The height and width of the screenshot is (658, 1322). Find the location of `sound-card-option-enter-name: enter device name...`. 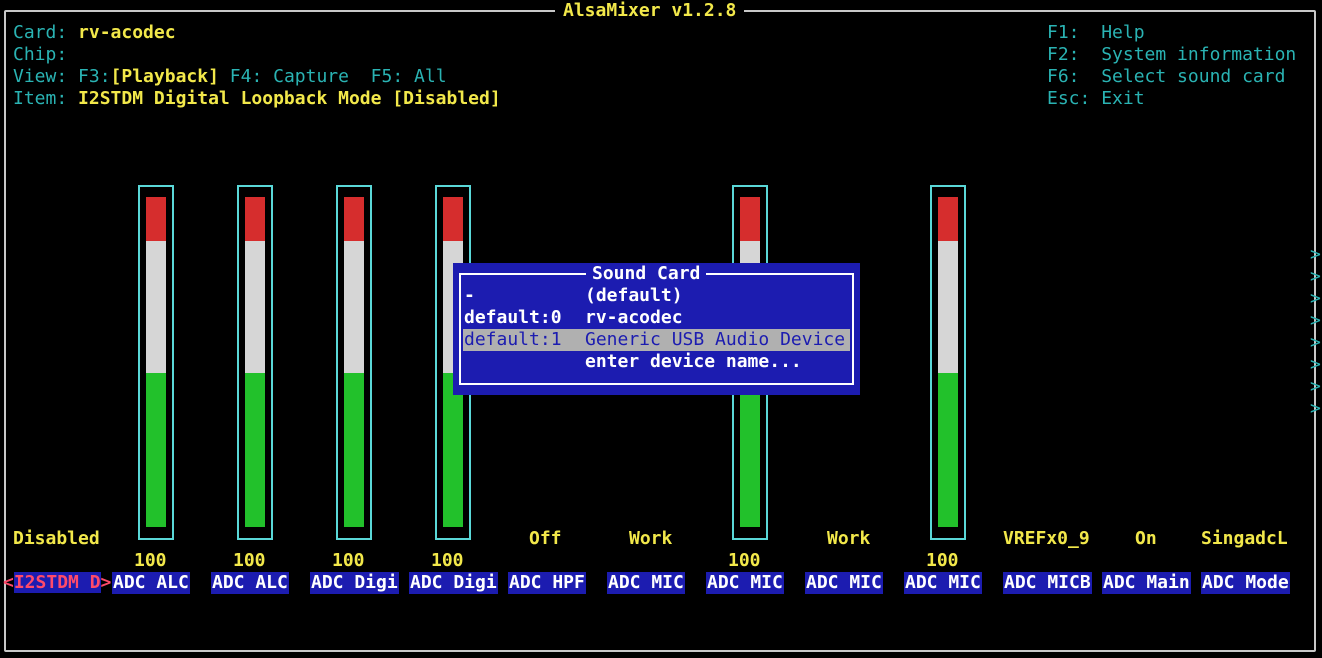

sound-card-option-enter-name: enter device name... is located at coordinates (656, 362).